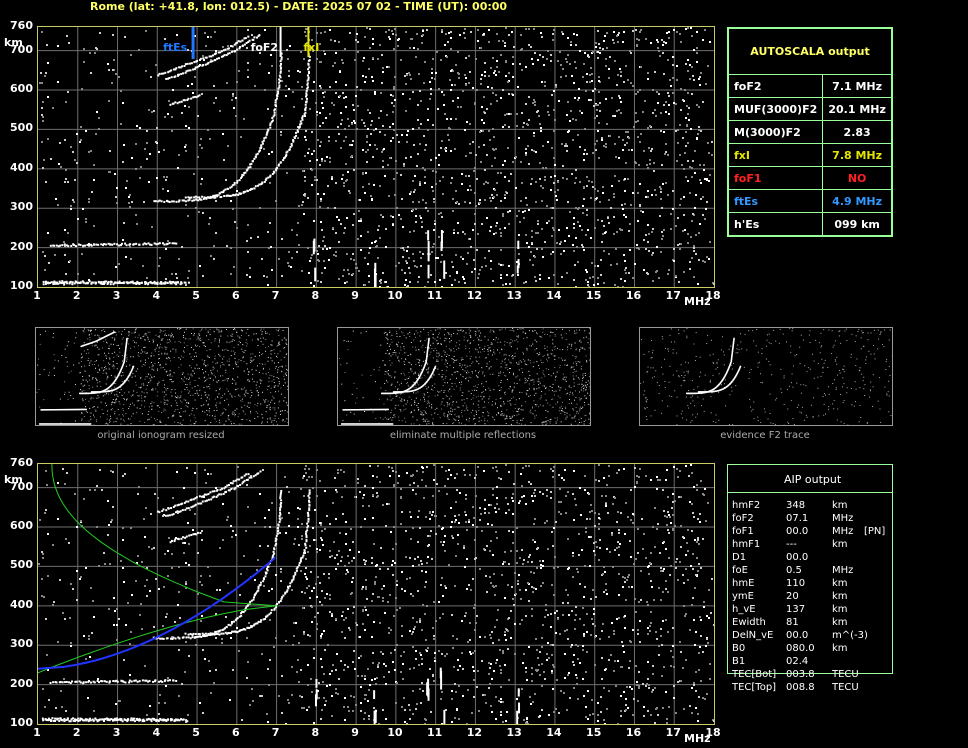 The width and height of the screenshot is (968, 748). I want to click on y-tick-label: 600, so click(21, 89).